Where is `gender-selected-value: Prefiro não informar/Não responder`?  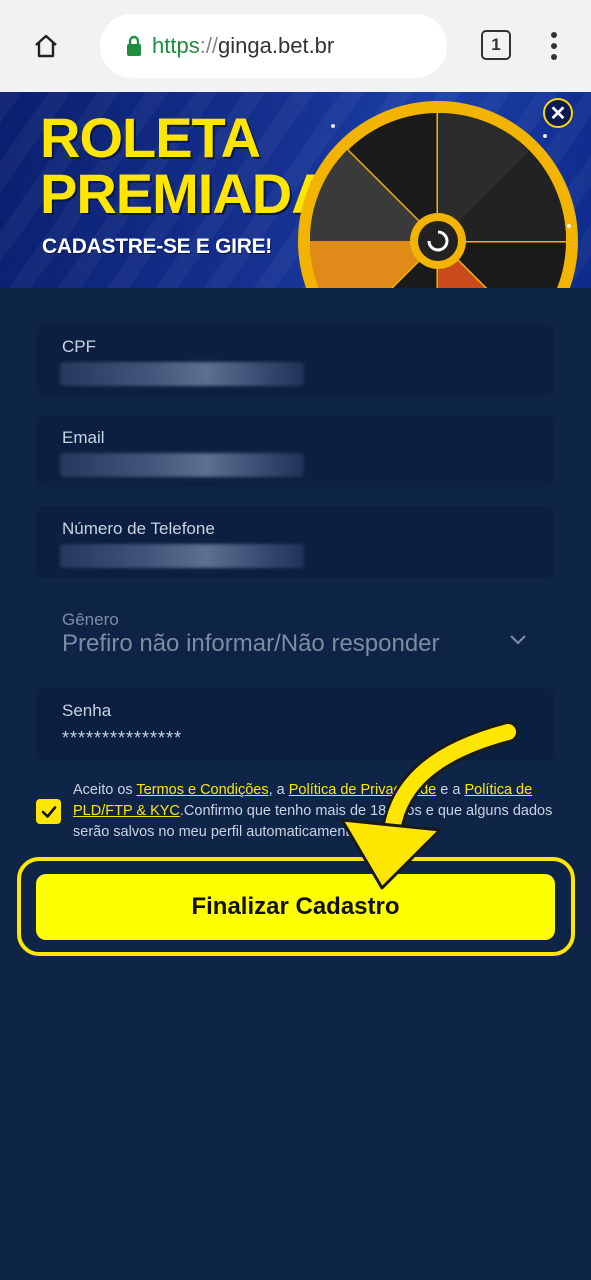 gender-selected-value: Prefiro não informar/Não responder is located at coordinates (251, 643).